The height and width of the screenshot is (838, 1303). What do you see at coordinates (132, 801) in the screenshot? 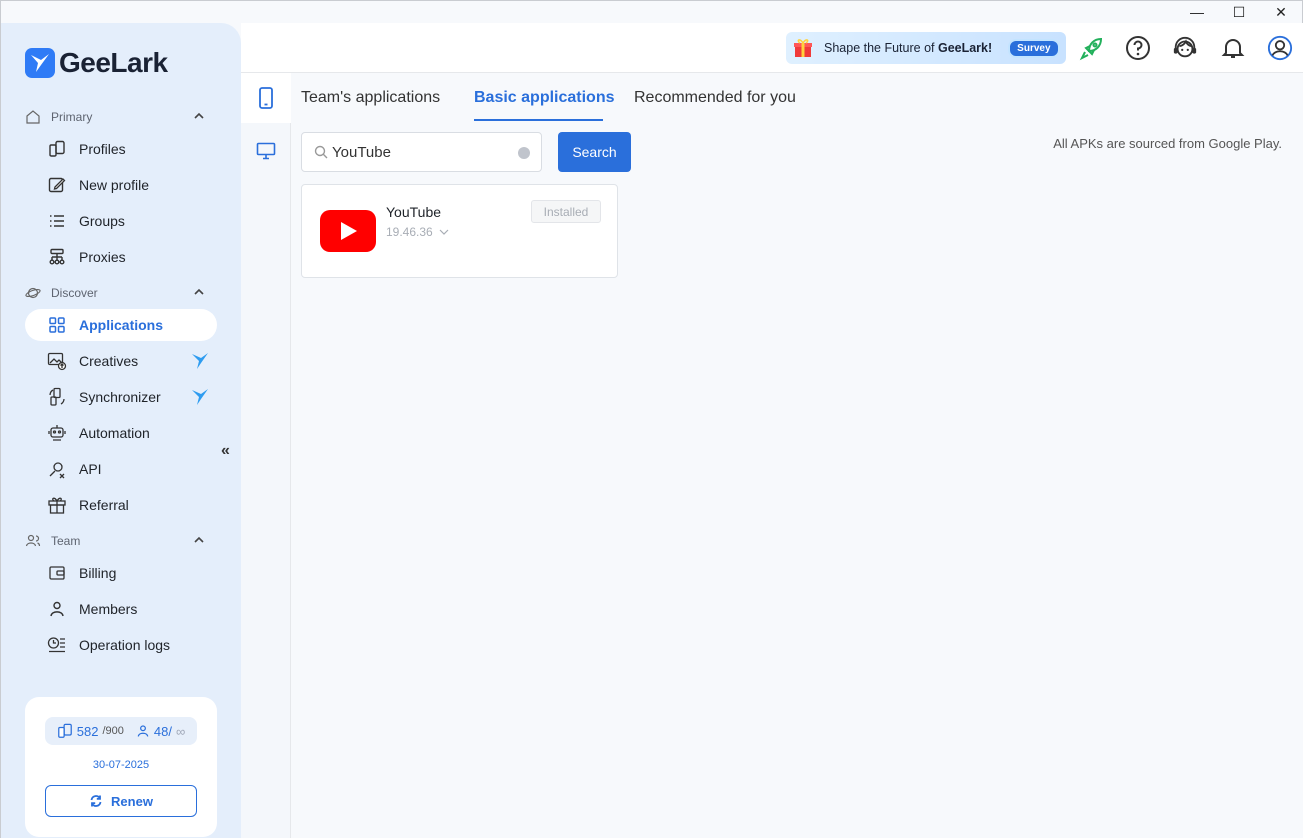
I see `renew-label: Renew` at bounding box center [132, 801].